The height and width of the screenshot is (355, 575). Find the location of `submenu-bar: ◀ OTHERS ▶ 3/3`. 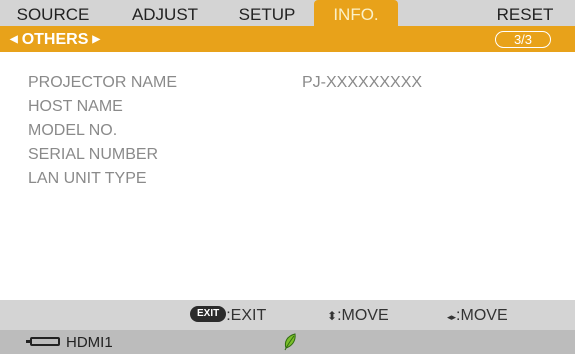

submenu-bar: ◀ OTHERS ▶ 3/3 is located at coordinates (287, 39).